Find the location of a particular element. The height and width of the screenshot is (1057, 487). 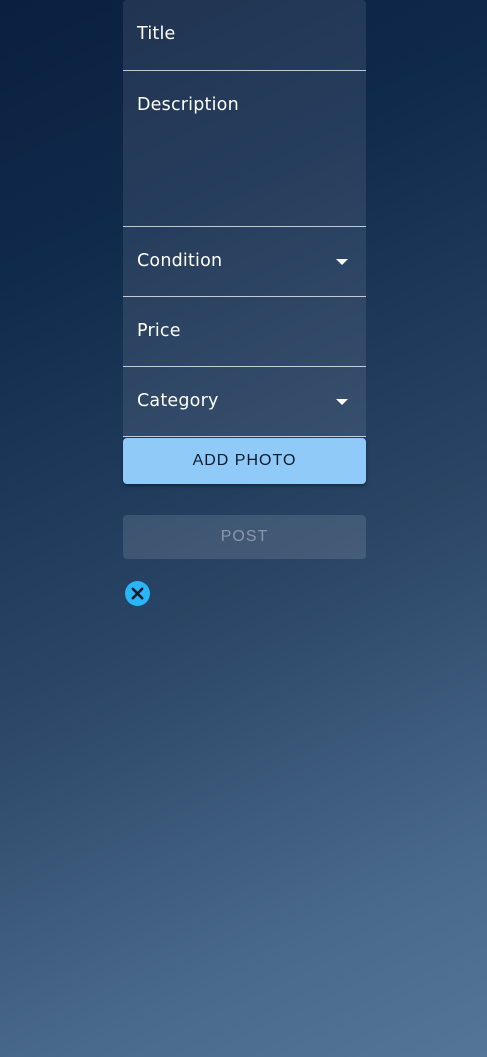

add-photo-button: ADD PHOTO is located at coordinates (244, 461).